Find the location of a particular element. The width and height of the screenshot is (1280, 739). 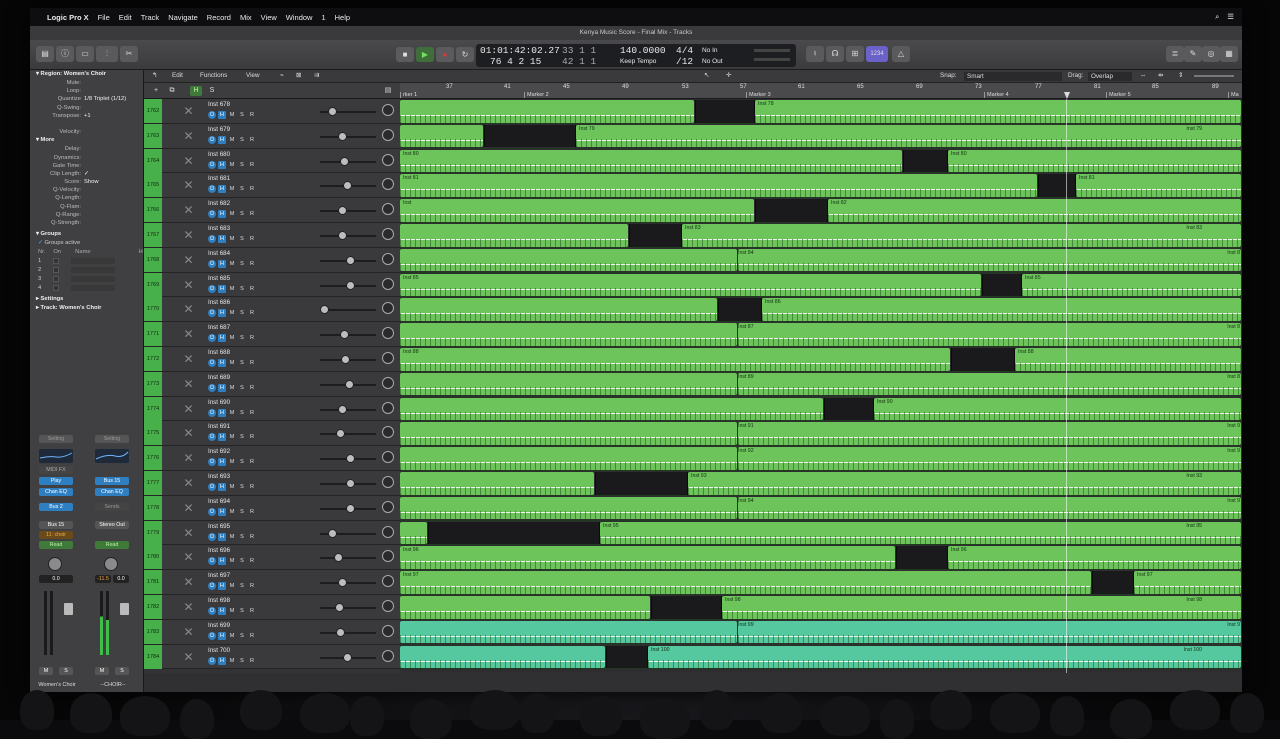

midi-region: Inst 100 is located at coordinates (944, 657).